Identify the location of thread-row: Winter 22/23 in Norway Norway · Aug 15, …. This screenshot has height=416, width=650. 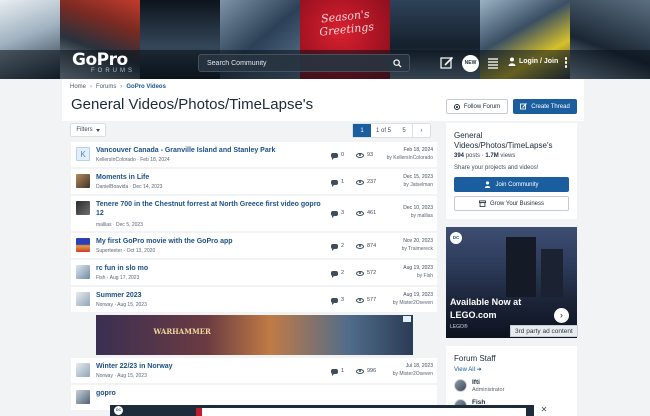
(254, 371).